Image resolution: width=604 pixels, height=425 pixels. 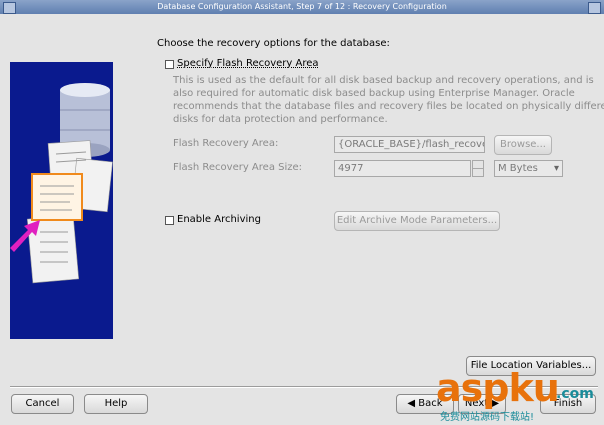 I want to click on spinner-up-icon, so click(x=478, y=165).